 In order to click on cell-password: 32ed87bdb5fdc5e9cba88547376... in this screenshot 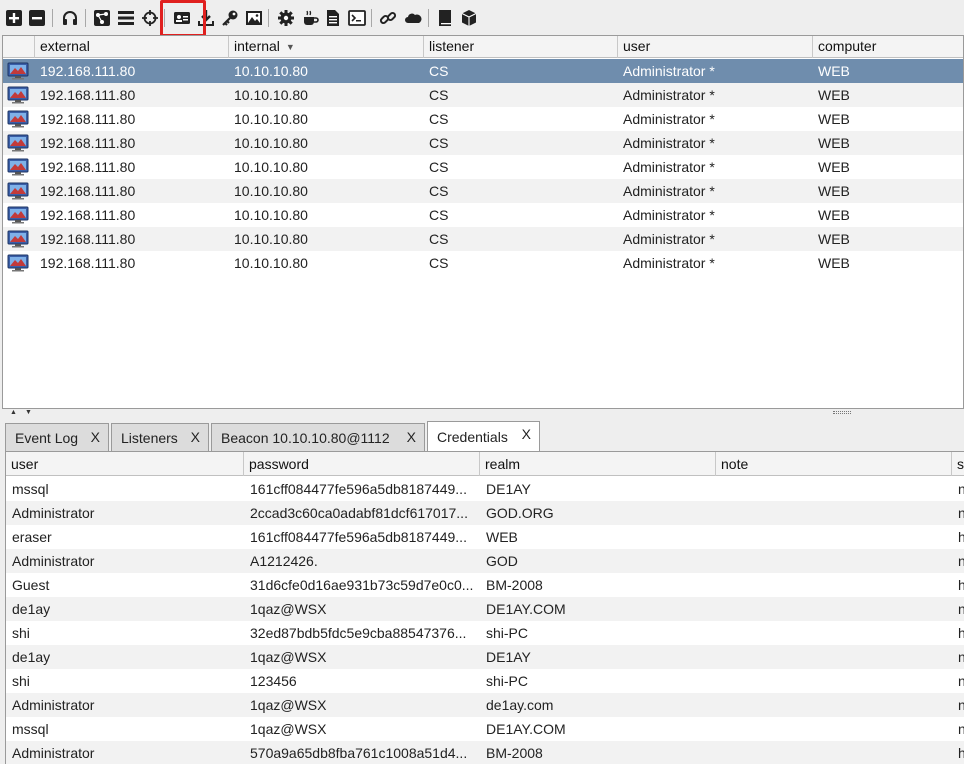, I will do `click(358, 633)`.